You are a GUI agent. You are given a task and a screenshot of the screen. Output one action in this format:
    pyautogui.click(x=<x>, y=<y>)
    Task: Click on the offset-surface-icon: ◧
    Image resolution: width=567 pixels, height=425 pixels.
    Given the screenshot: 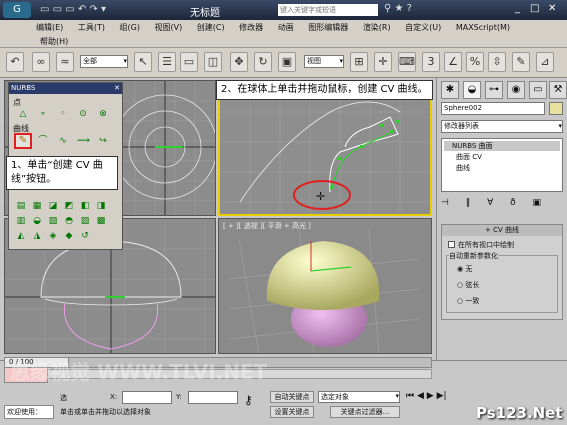 What is the action you would take?
    pyautogui.click(x=85, y=206)
    